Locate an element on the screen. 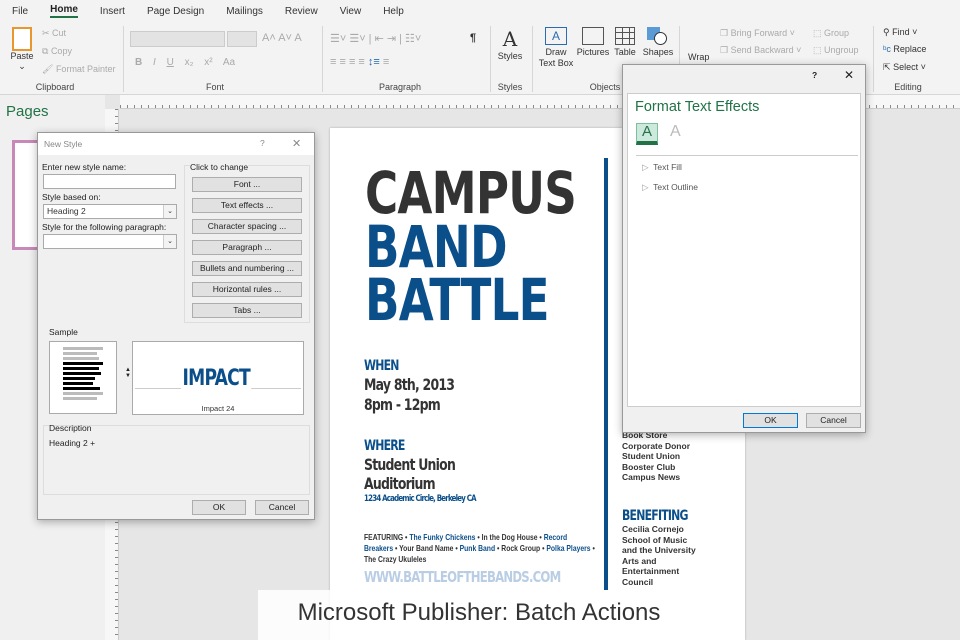 The width and height of the screenshot is (960, 640). description-box is located at coordinates (176, 460).